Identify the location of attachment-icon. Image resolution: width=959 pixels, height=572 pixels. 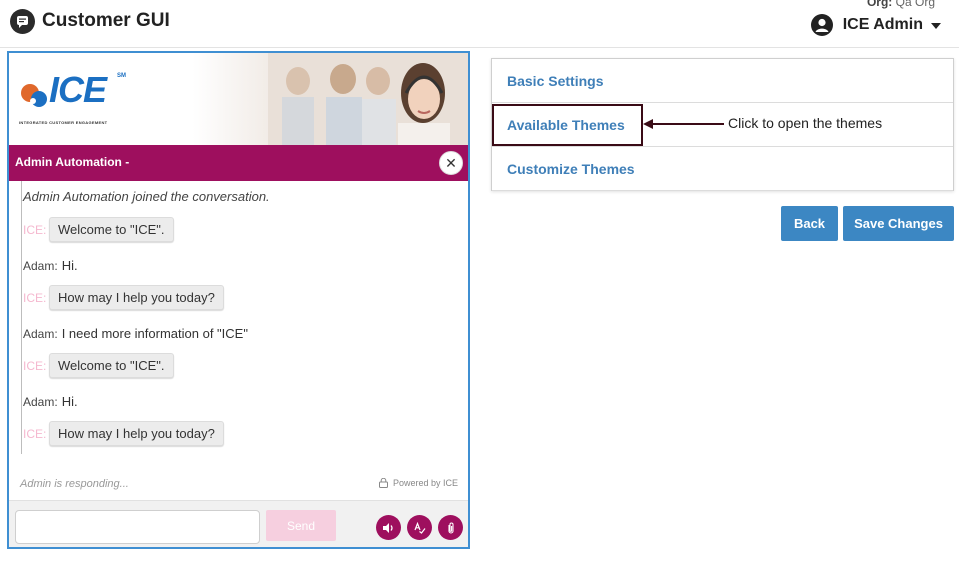
(450, 527).